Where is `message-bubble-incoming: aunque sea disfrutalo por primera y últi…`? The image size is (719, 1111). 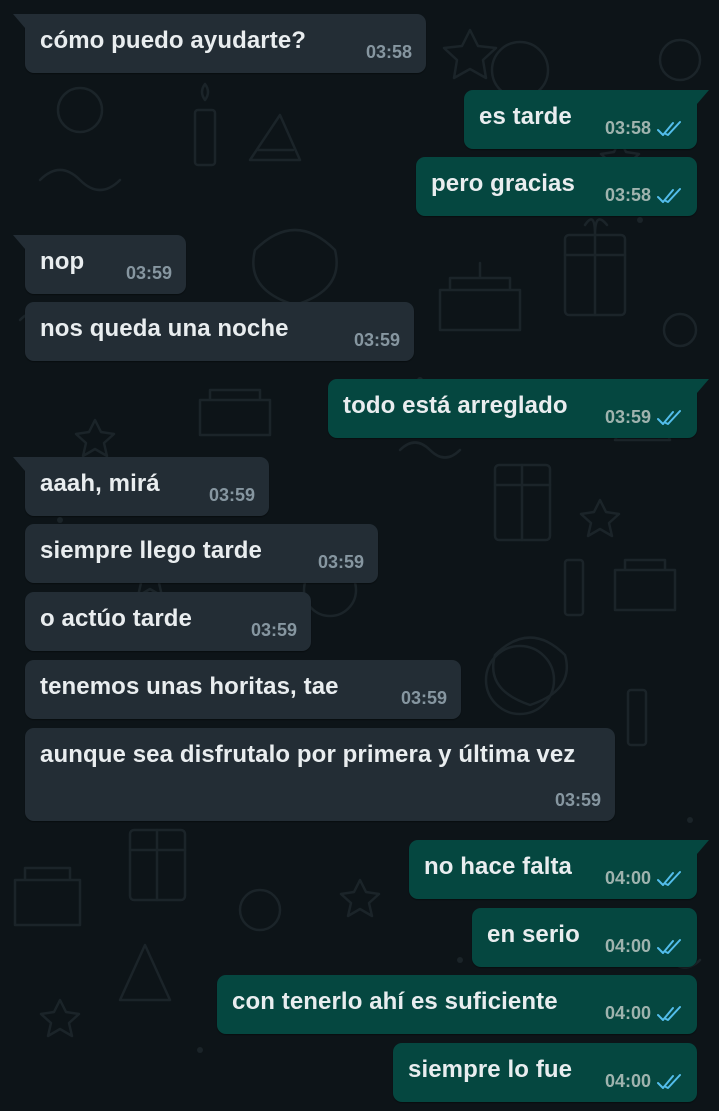
message-bubble-incoming: aunque sea disfrutalo por primera y últi… is located at coordinates (320, 774).